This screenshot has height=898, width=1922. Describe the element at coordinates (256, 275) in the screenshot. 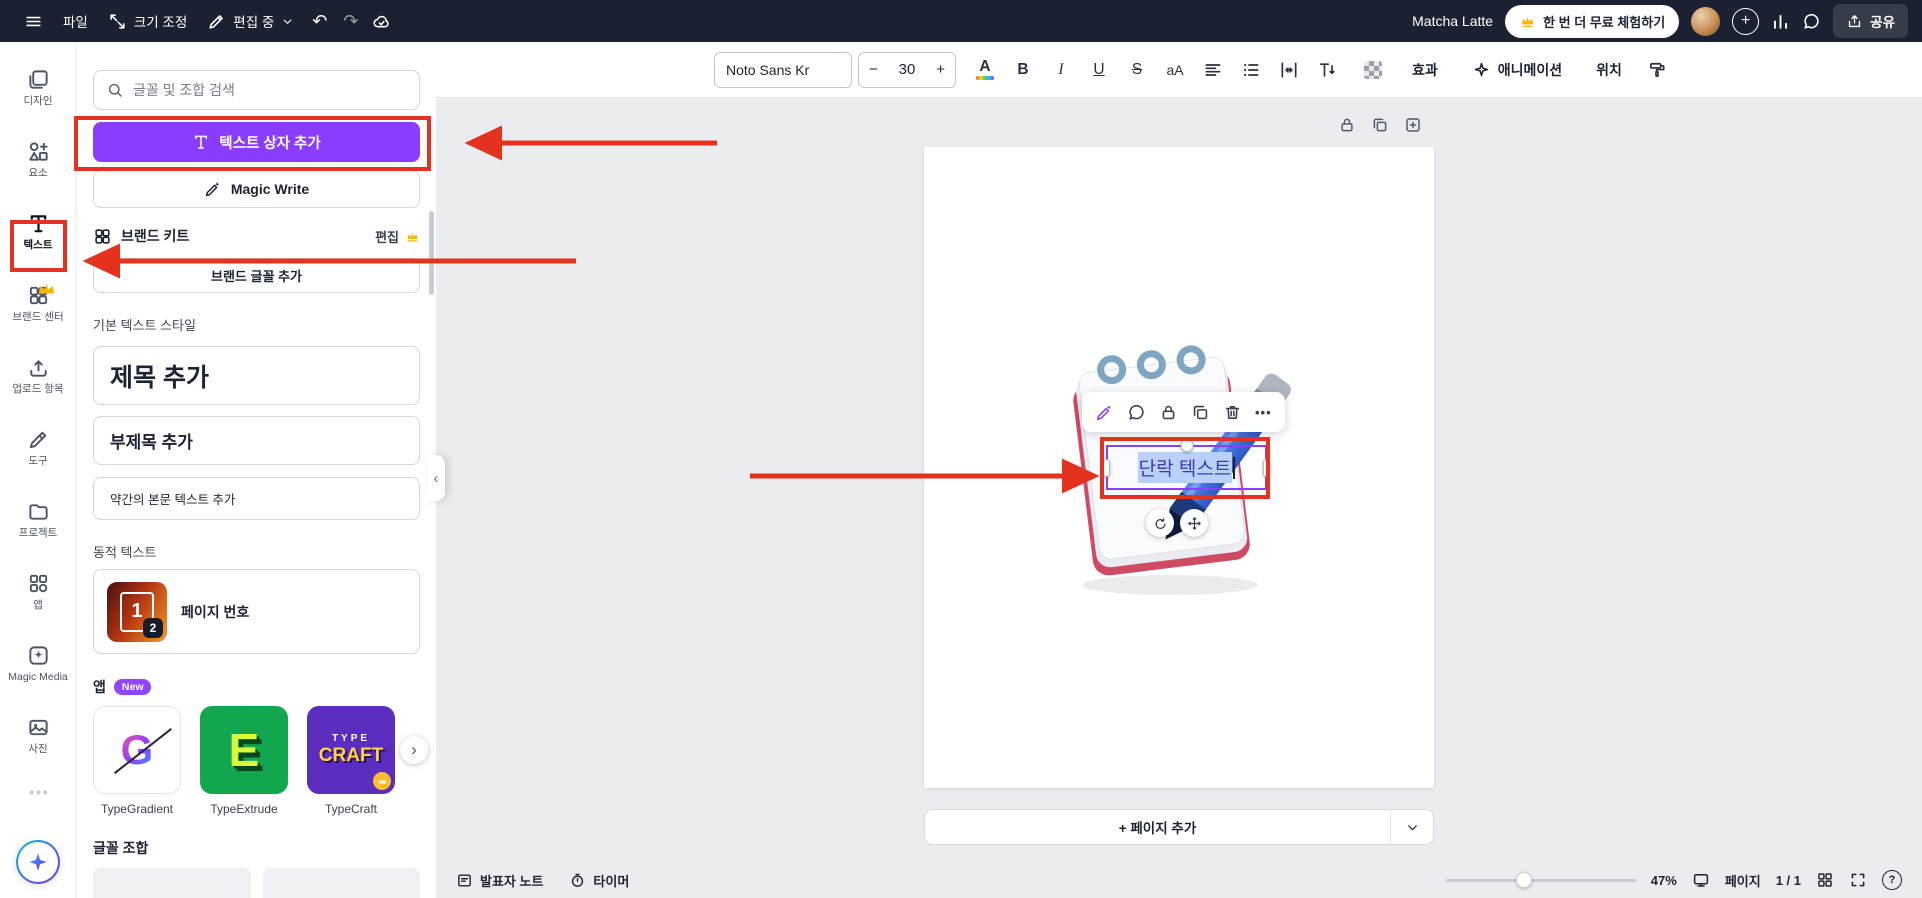

I see `add-brand-font-button: 브랜드 글꼴 추가` at that location.